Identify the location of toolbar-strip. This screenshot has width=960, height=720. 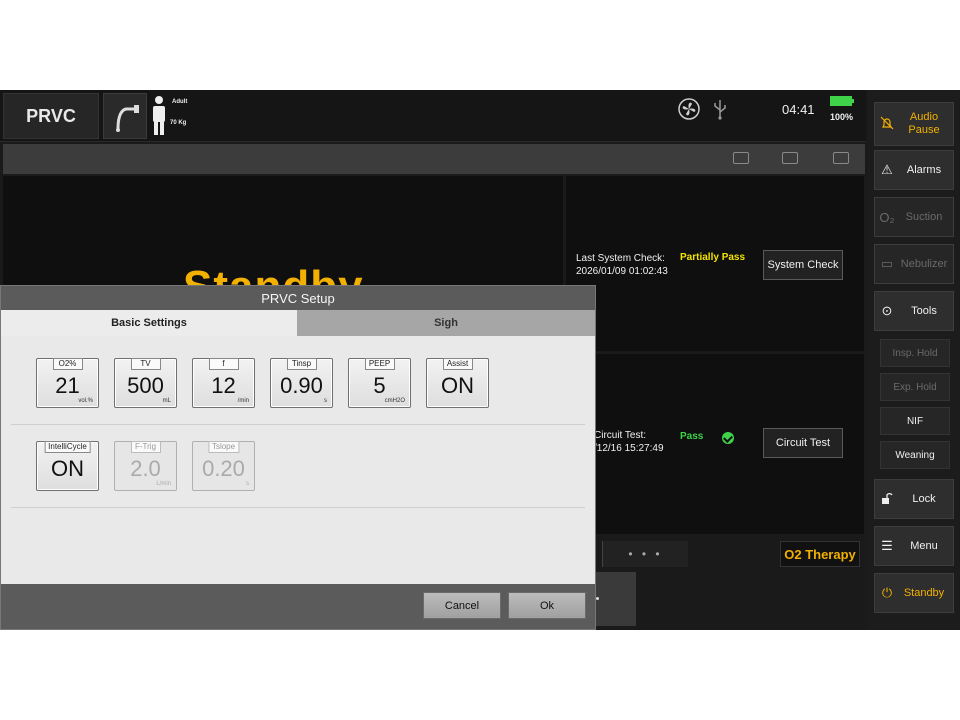
(434, 159).